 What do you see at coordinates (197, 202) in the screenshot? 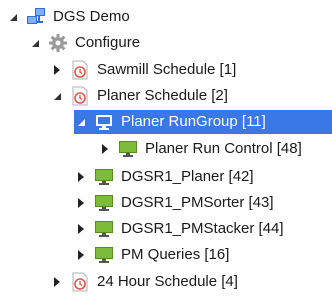
I see `tree-node-label: DGSR1_PMSorter [43]` at bounding box center [197, 202].